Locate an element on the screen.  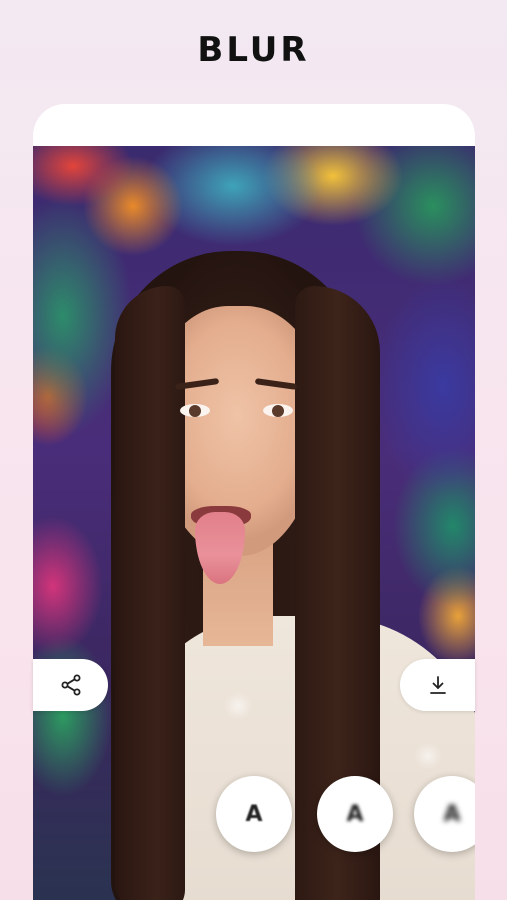
blur-level-3-button: A is located at coordinates (444, 814).